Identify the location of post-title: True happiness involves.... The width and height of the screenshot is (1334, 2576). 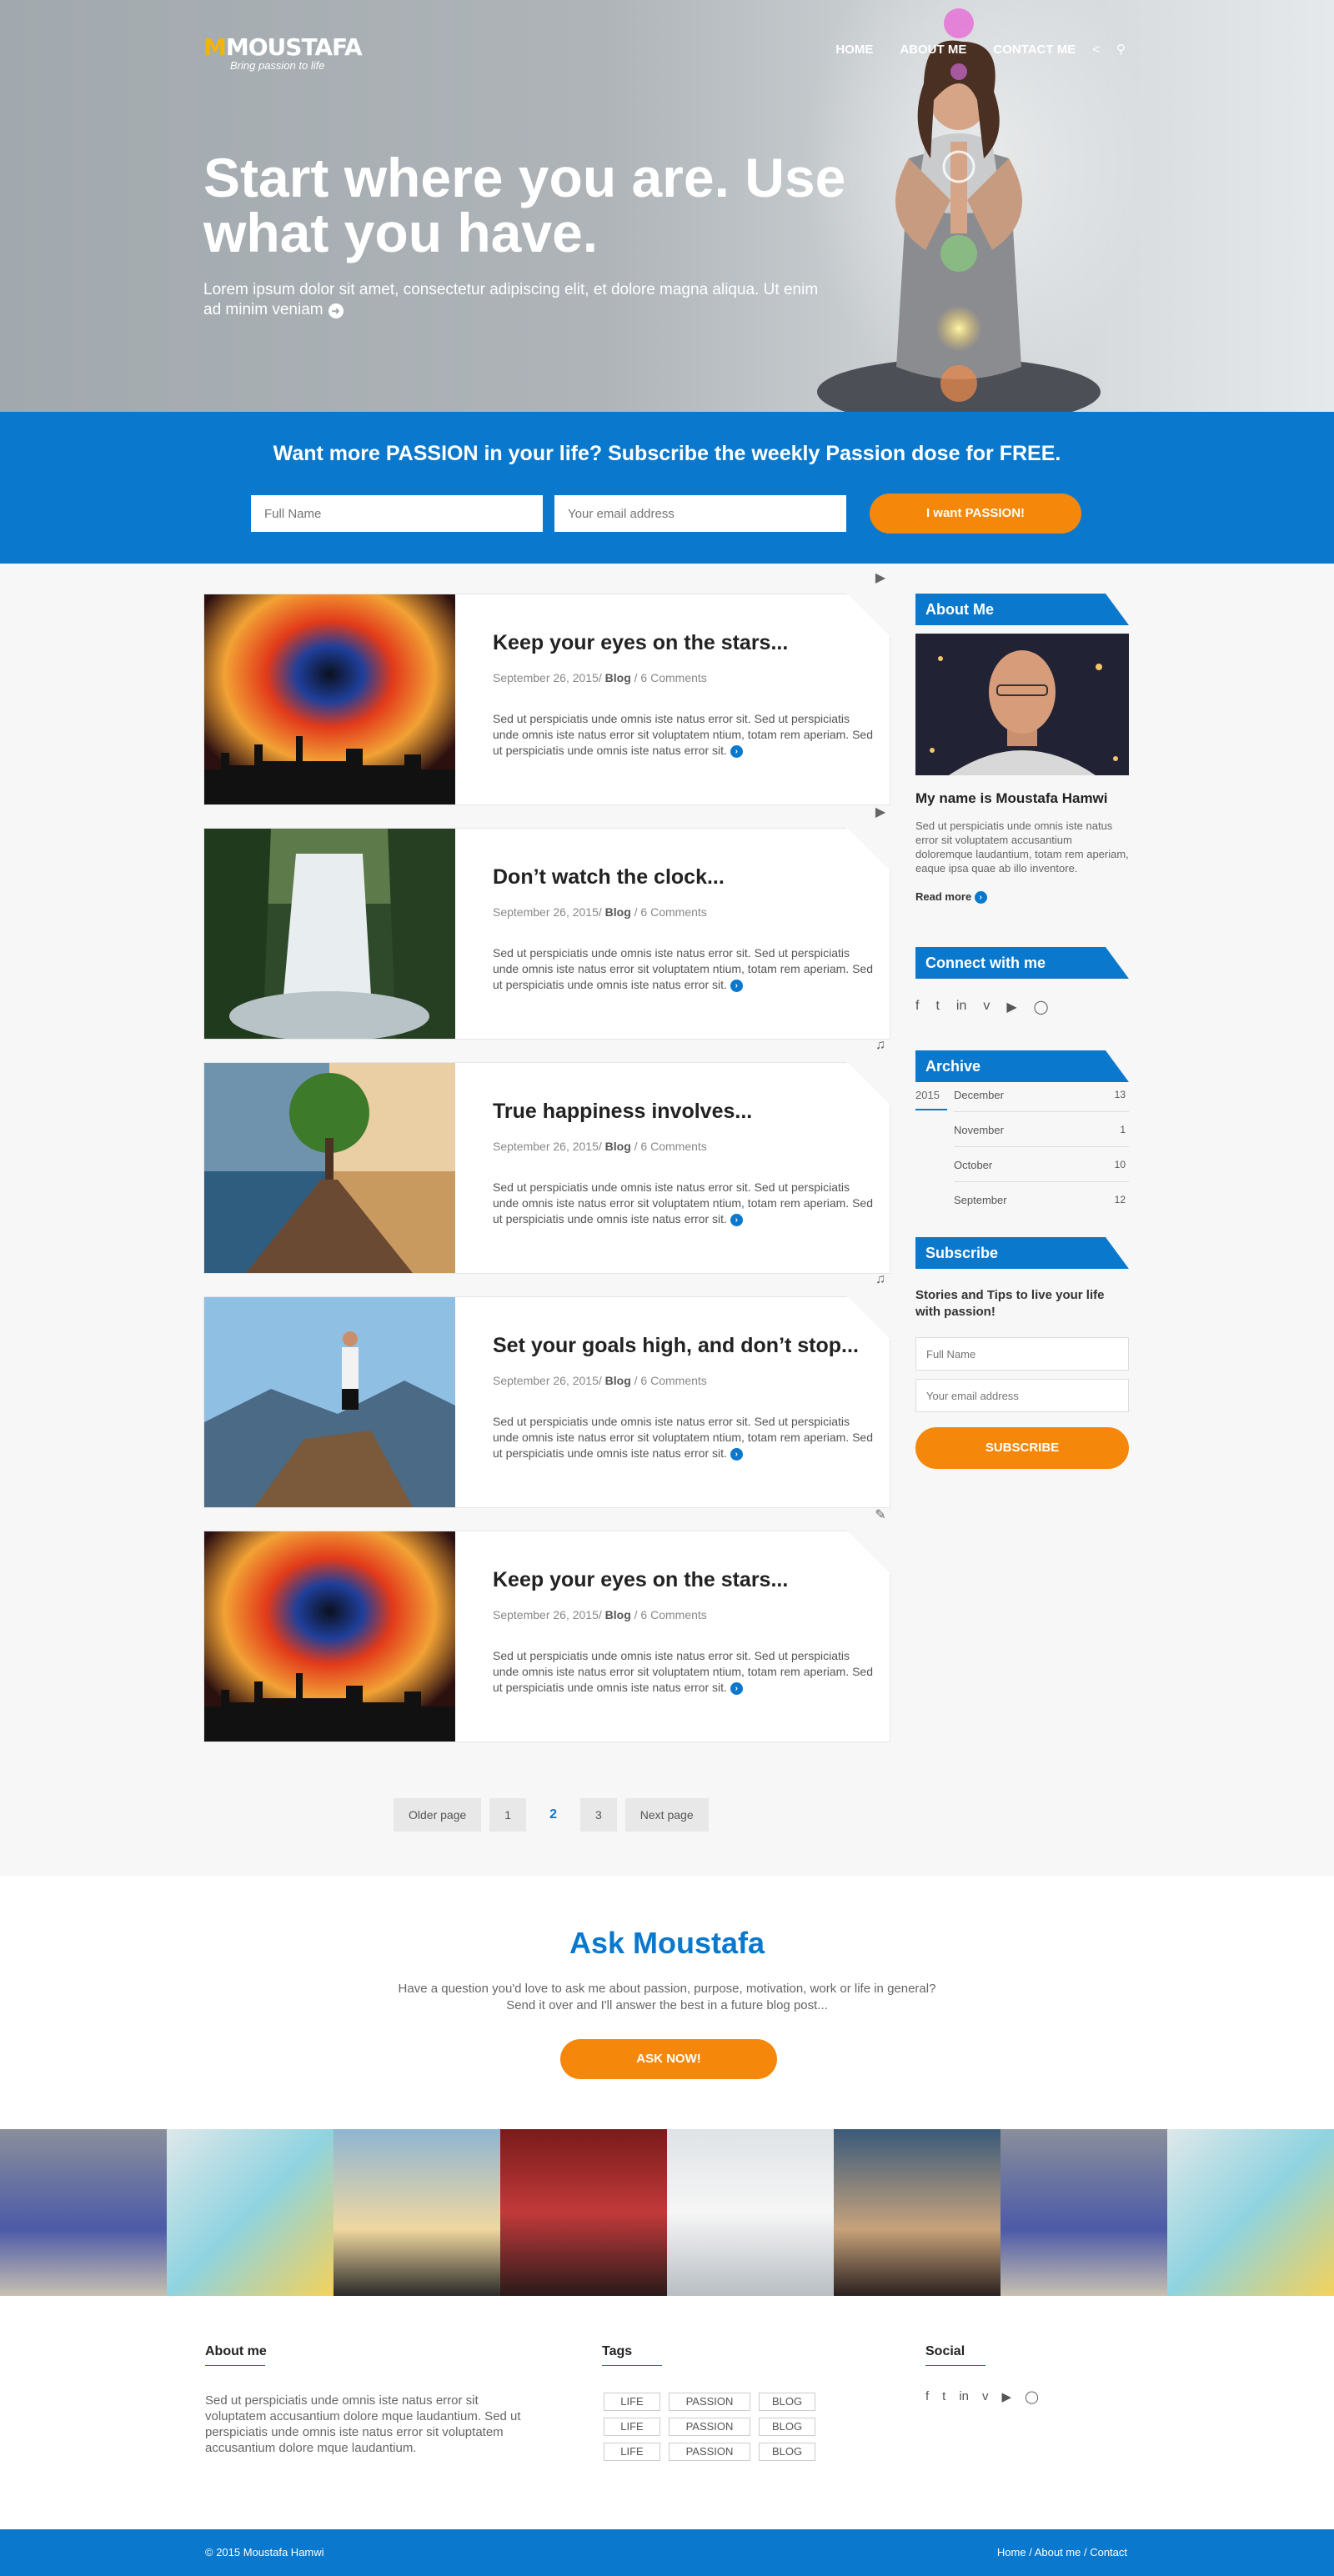
(622, 1112).